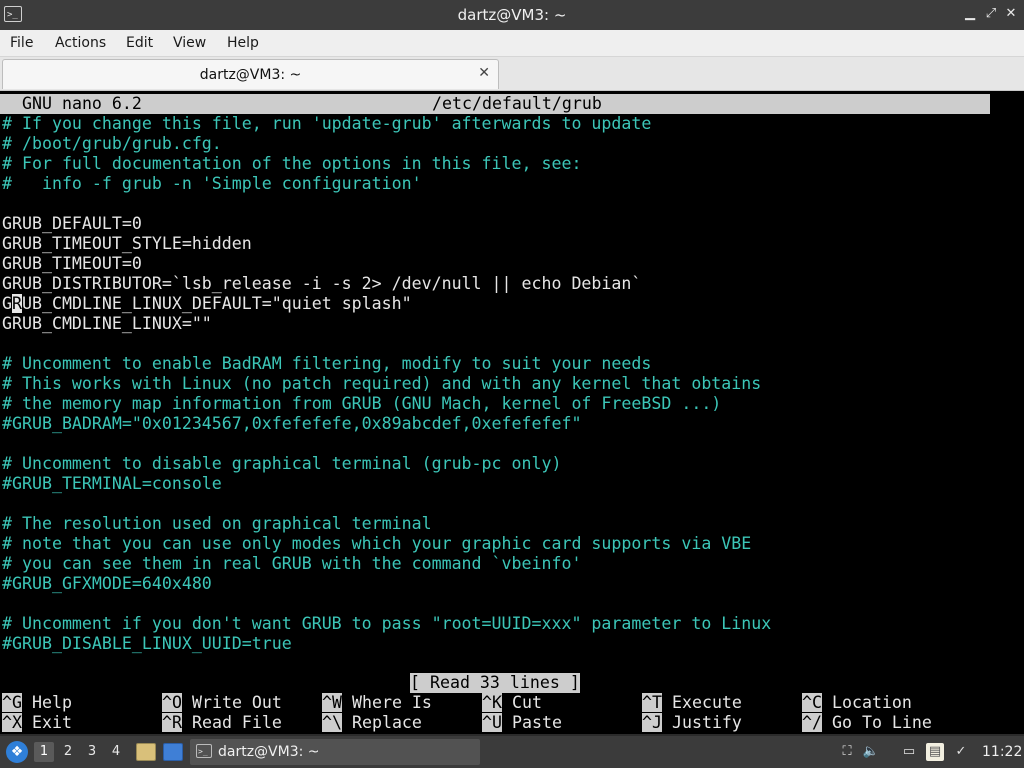  What do you see at coordinates (335, 752) in the screenshot?
I see `taskbar-task-terminal: >_ dartz@VM3: ~` at bounding box center [335, 752].